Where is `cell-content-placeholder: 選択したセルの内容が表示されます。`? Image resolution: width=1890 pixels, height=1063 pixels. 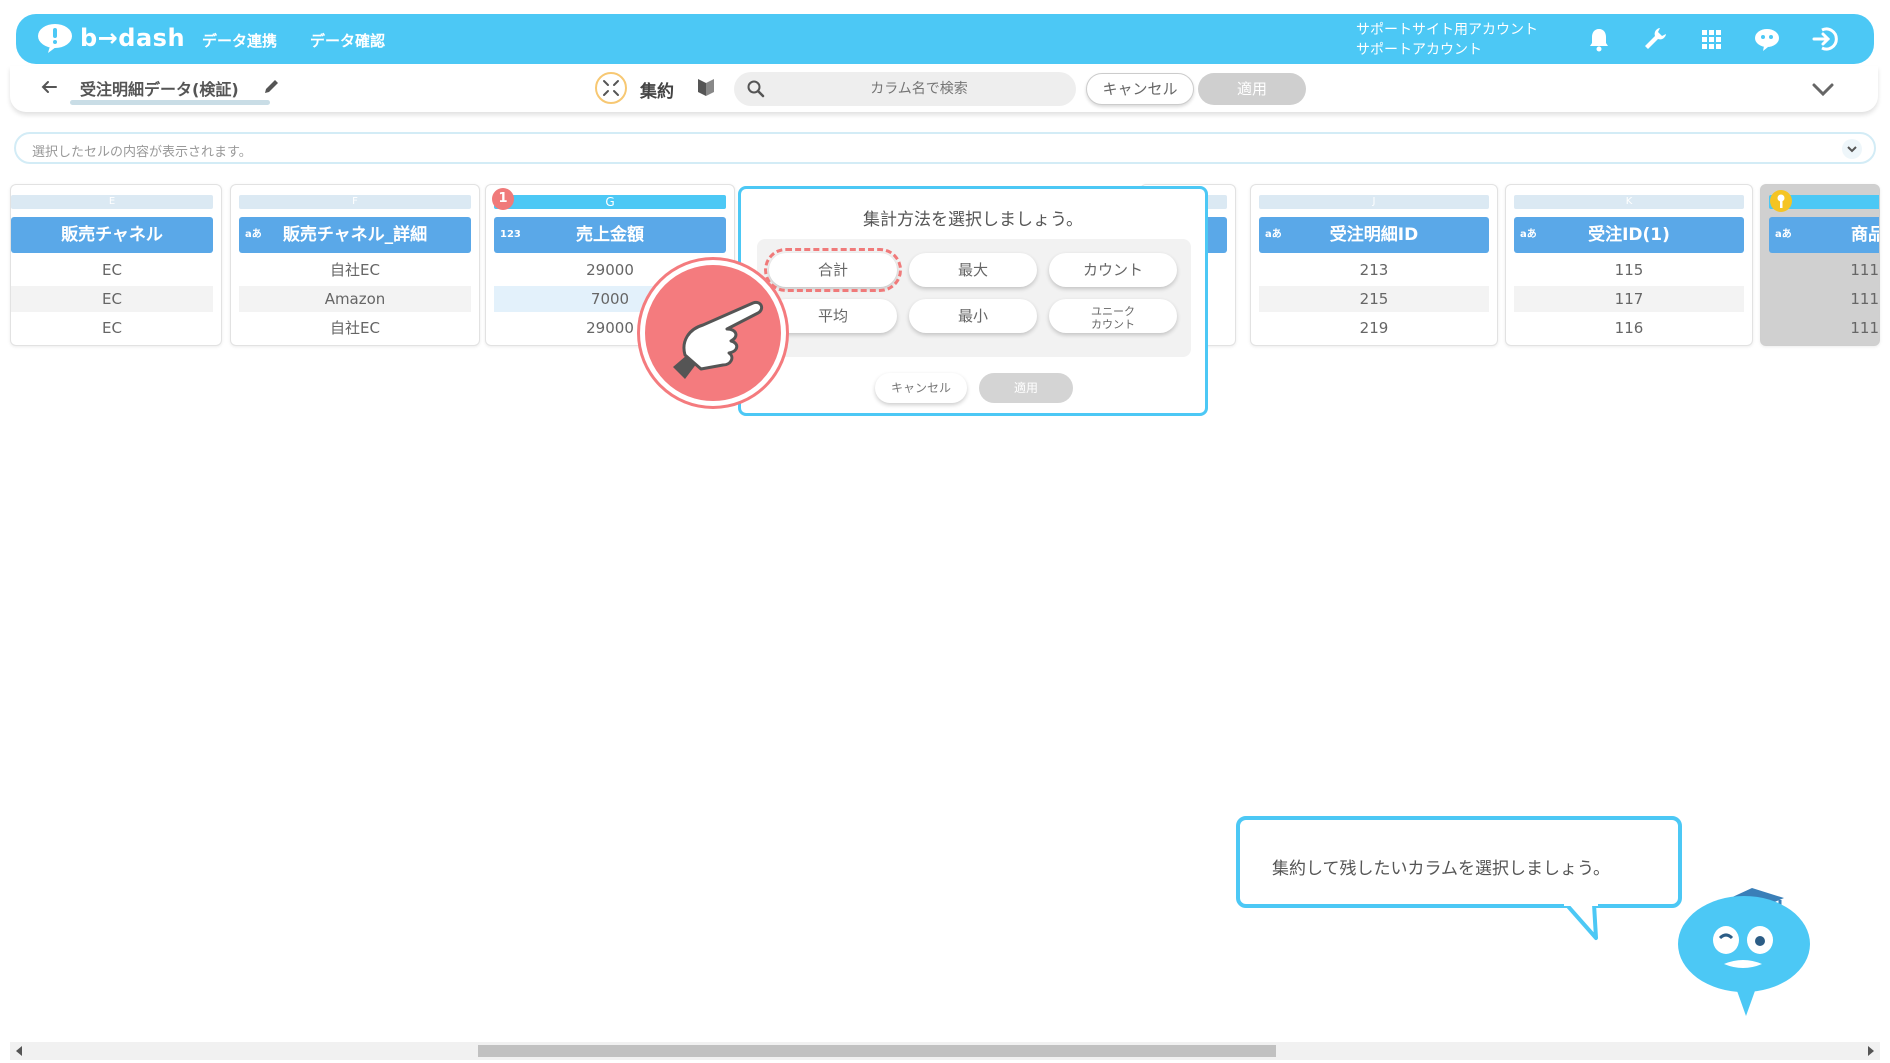
cell-content-placeholder: 選択したセルの内容が表示されます。 is located at coordinates (142, 152).